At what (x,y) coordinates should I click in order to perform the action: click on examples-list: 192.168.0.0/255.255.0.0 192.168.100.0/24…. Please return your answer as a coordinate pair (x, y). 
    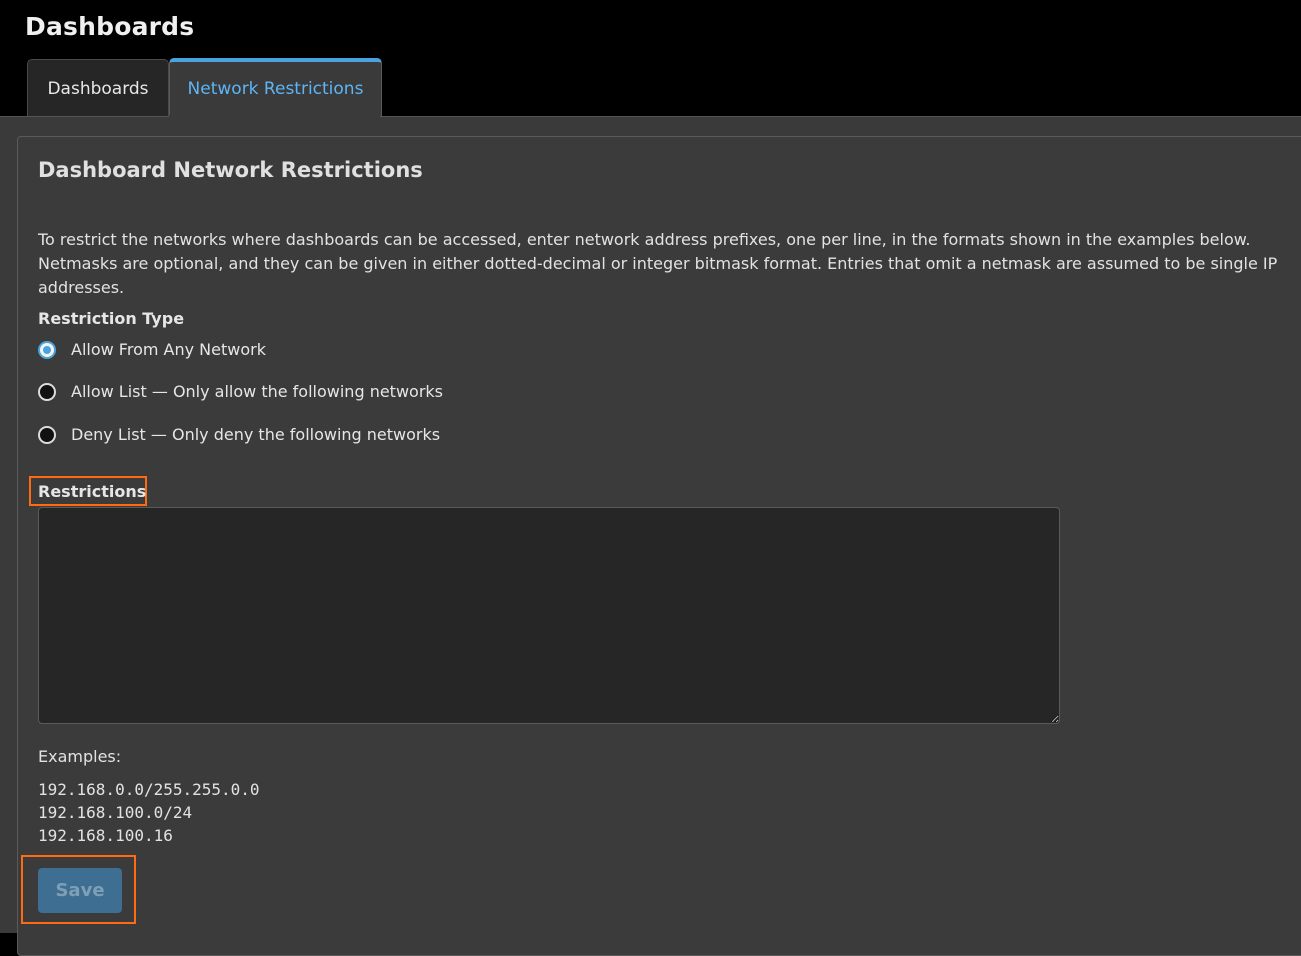
    Looking at the image, I should click on (149, 812).